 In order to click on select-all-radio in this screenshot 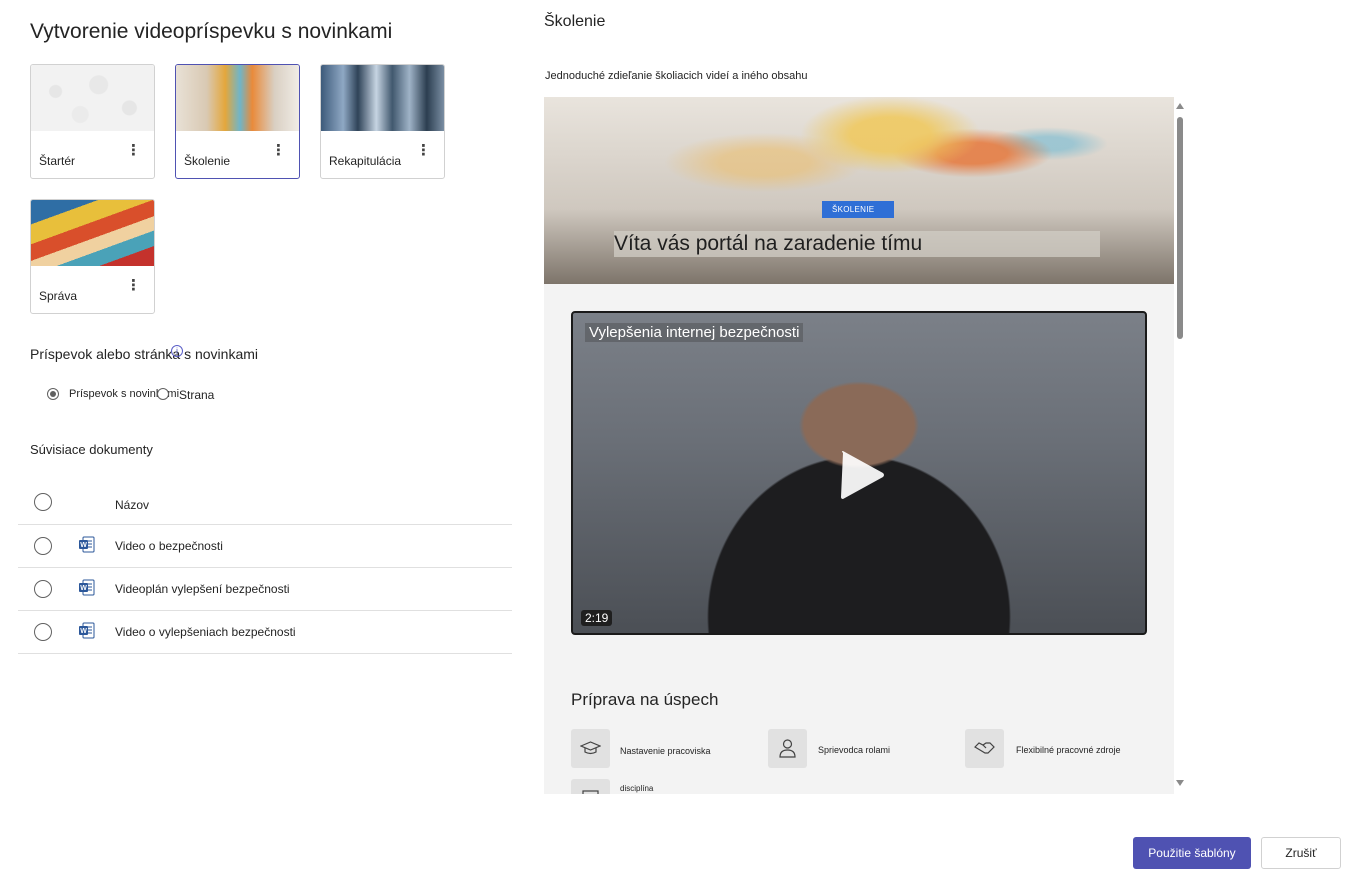, I will do `click(43, 502)`.